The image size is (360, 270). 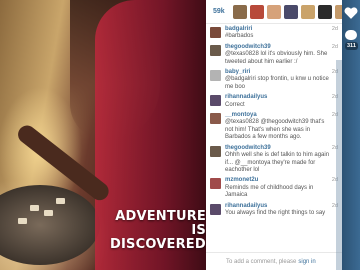 What do you see at coordinates (274, 33) in the screenshot?
I see `caption: badgalriri #barbados 2d` at bounding box center [274, 33].